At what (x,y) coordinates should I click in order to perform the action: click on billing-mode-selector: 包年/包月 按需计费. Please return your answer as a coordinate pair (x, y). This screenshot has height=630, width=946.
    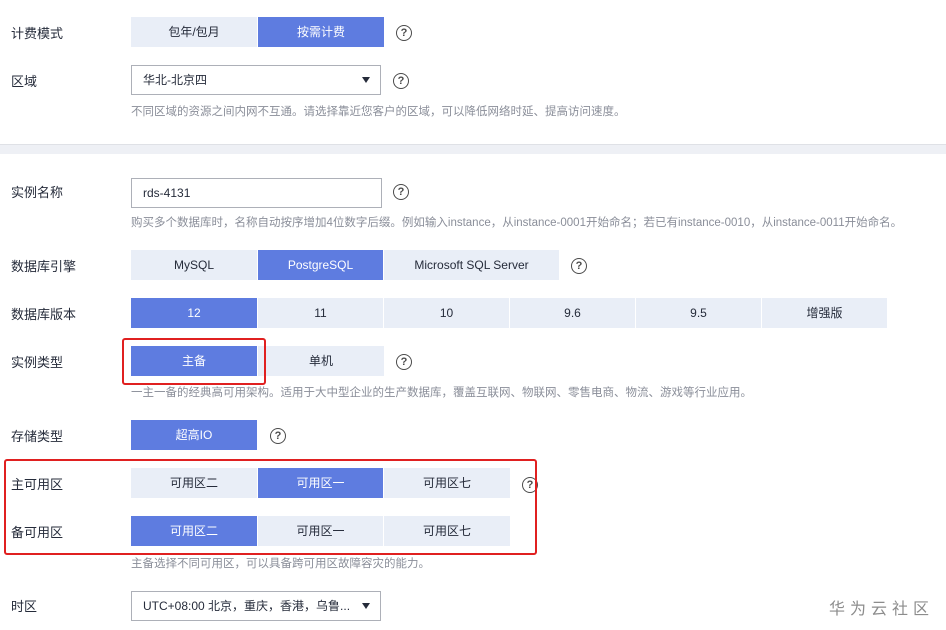
    Looking at the image, I should click on (257, 32).